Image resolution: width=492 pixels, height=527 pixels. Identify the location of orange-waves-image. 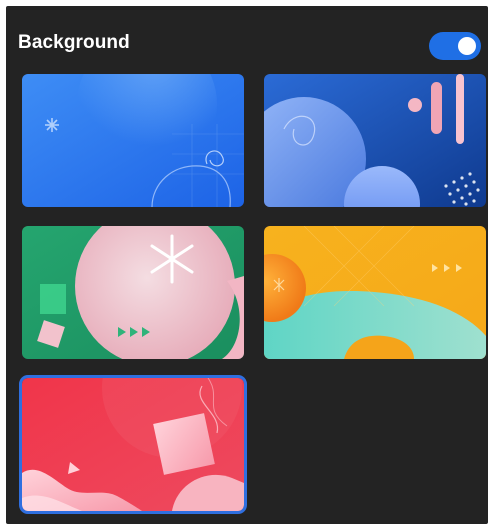
(375, 292).